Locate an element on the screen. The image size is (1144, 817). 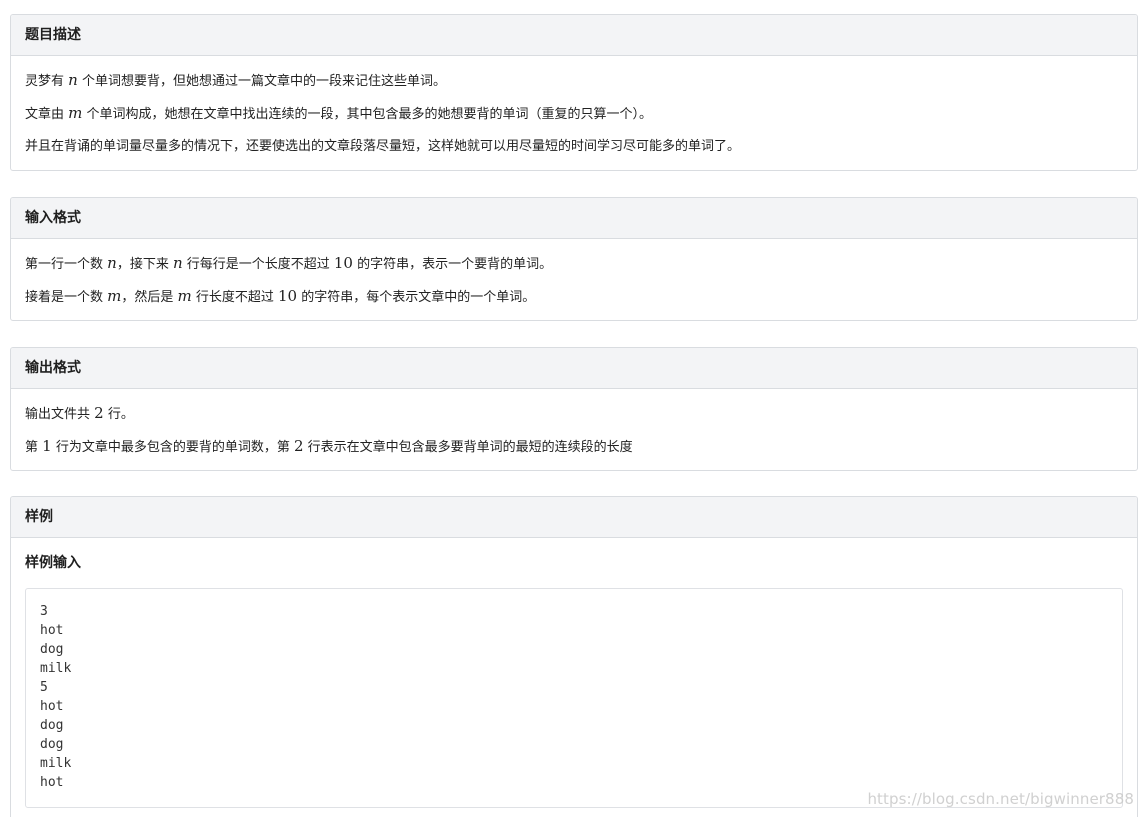
code-line: 5 is located at coordinates (44, 687).